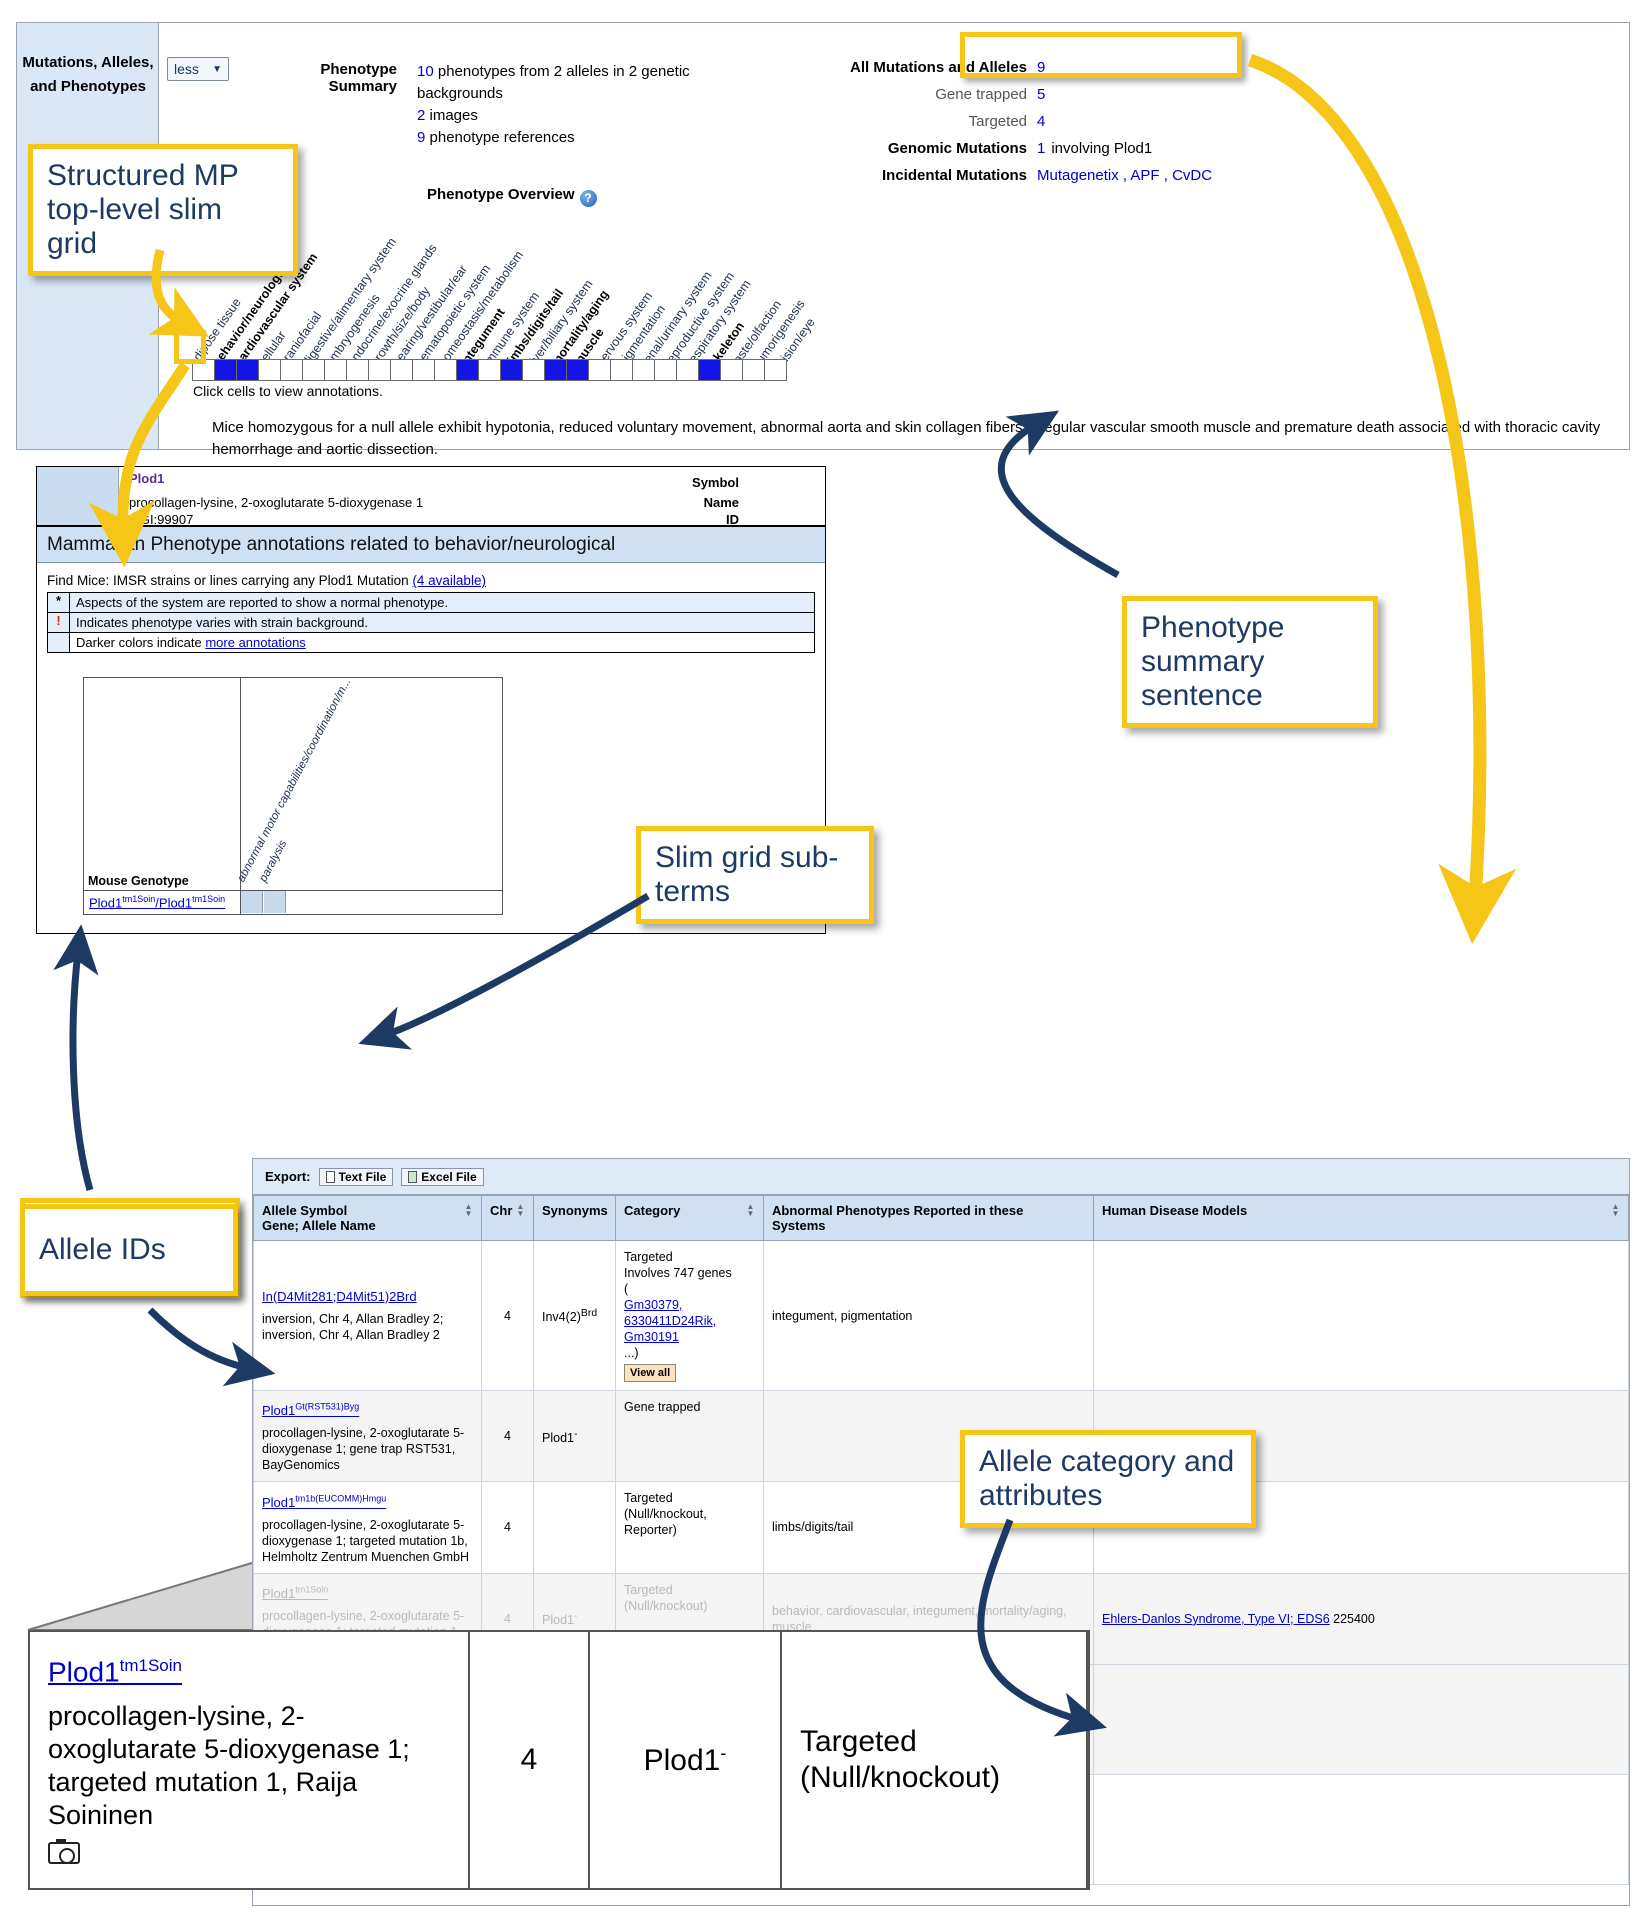 The image size is (1644, 1908). What do you see at coordinates (225, 370) in the screenshot?
I see `slim-grid-cell-behavior-neurological` at bounding box center [225, 370].